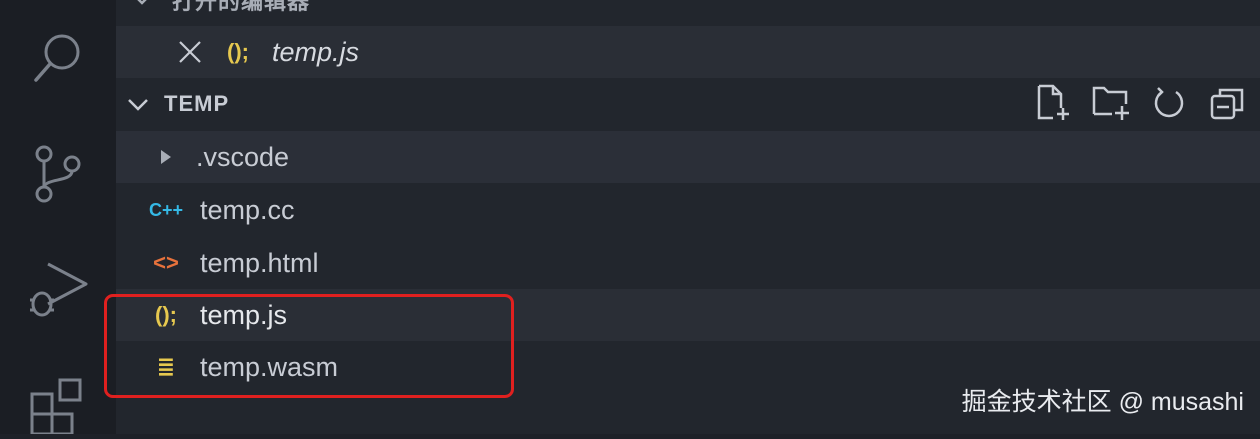  What do you see at coordinates (58, 290) in the screenshot?
I see `run-debug-icon` at bounding box center [58, 290].